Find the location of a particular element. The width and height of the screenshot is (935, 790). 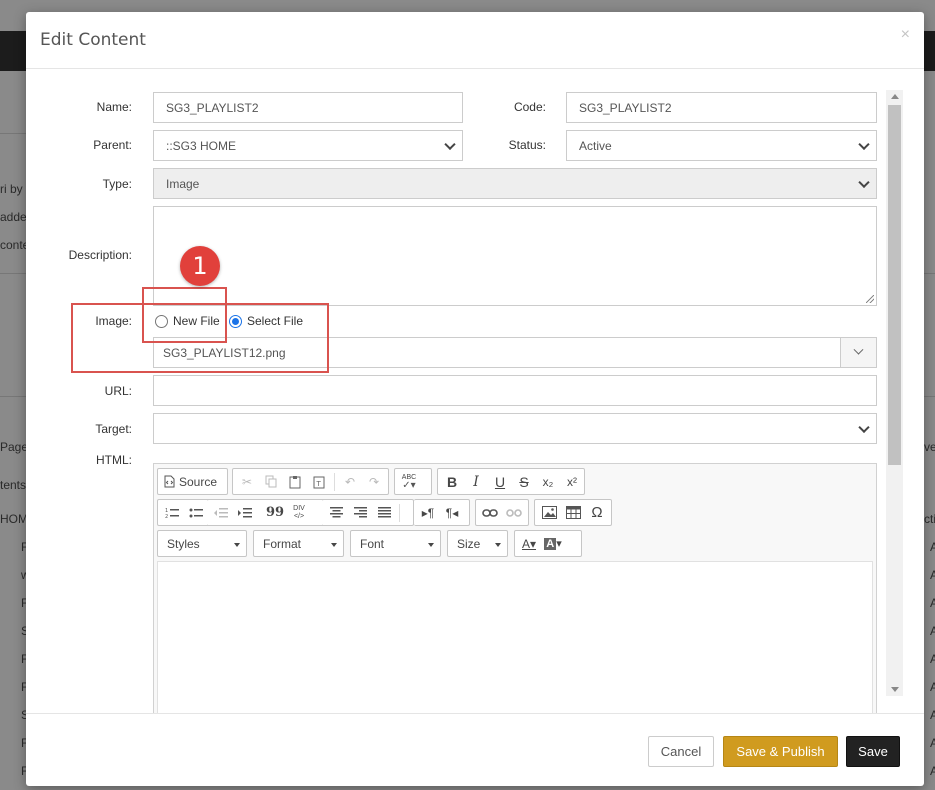

table-icon is located at coordinates (573, 513).